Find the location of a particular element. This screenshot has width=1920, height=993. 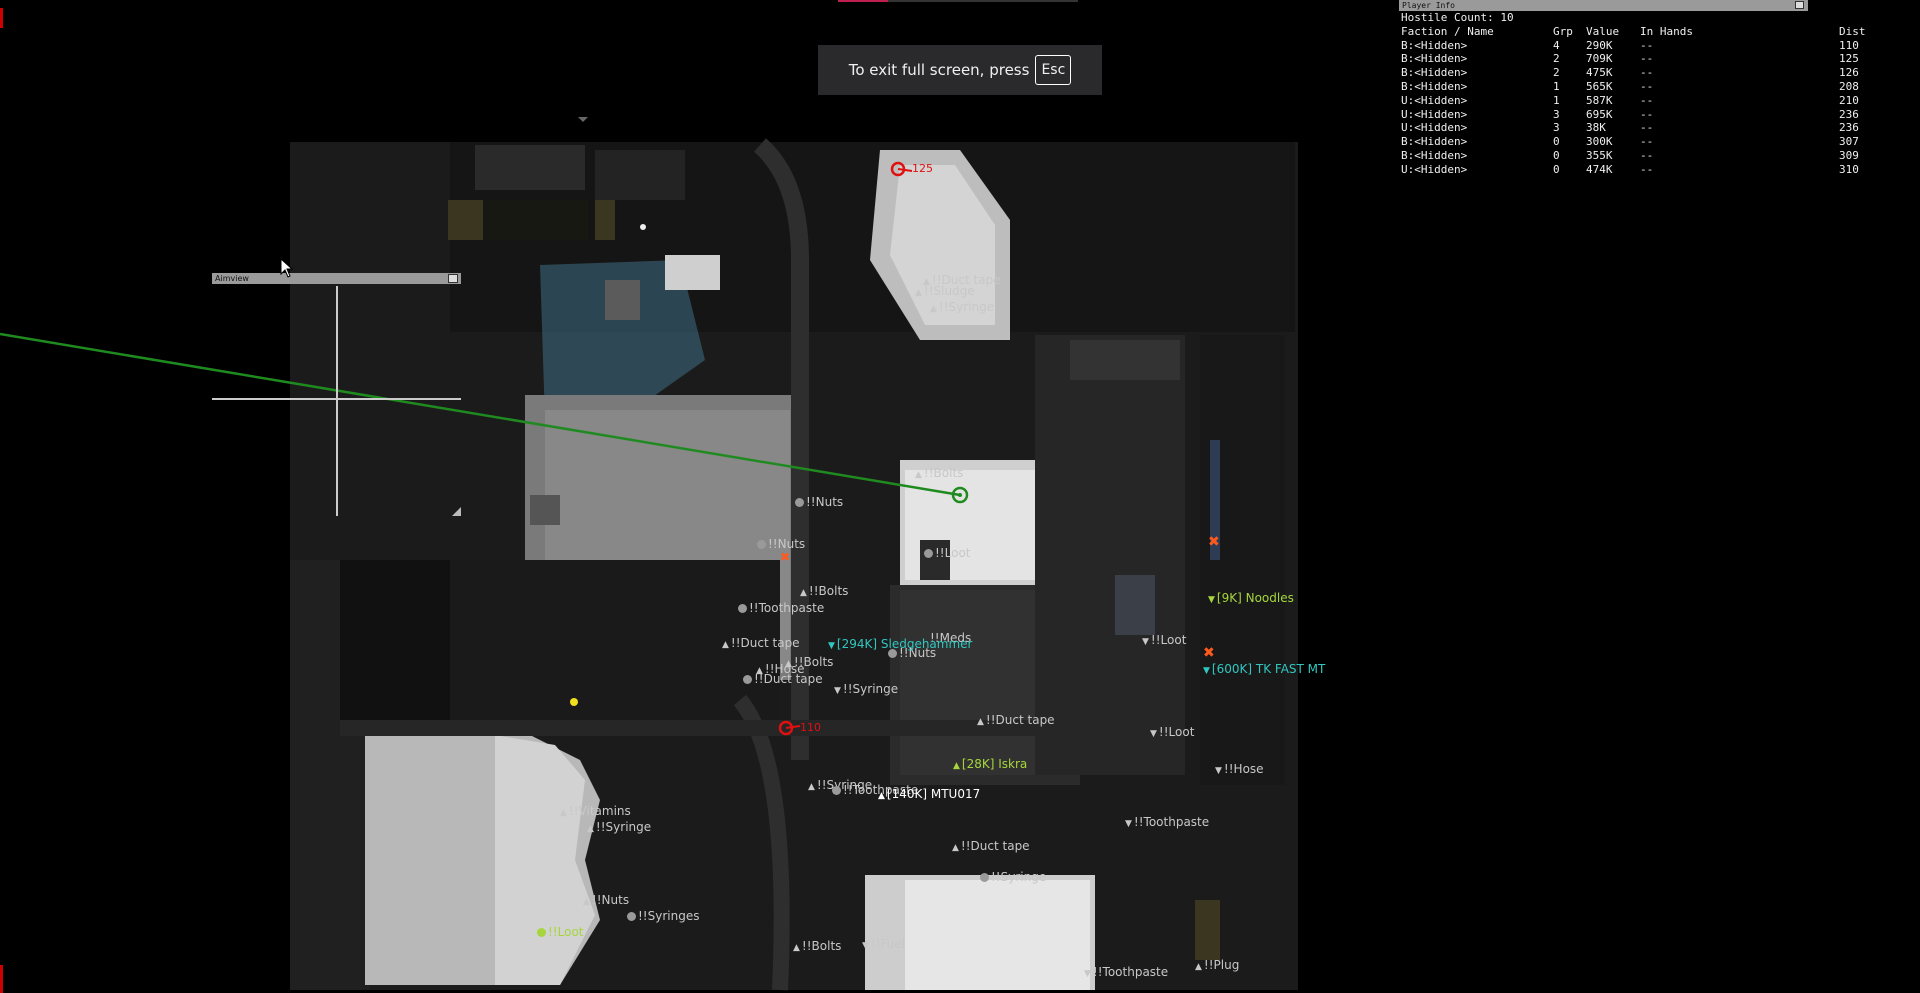

player-marker-iskra: ▲ [28K] Iskra is located at coordinates (990, 765).